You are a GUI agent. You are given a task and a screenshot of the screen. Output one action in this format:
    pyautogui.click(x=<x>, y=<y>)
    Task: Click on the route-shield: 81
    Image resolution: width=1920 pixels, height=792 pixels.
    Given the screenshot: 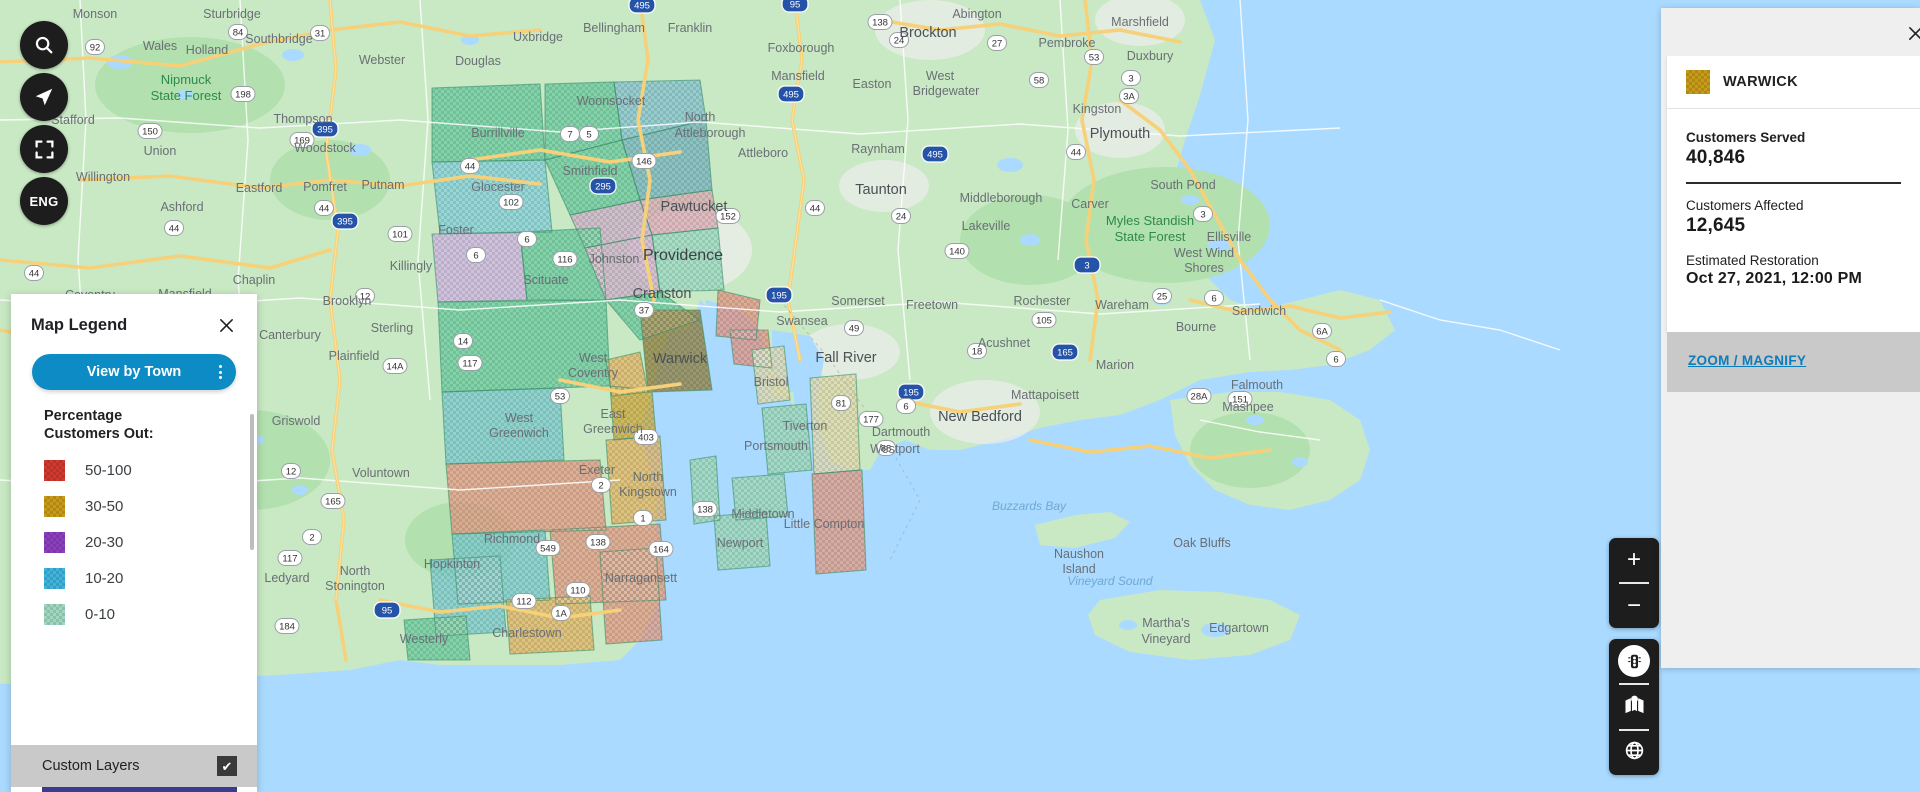 What is the action you would take?
    pyautogui.click(x=841, y=403)
    